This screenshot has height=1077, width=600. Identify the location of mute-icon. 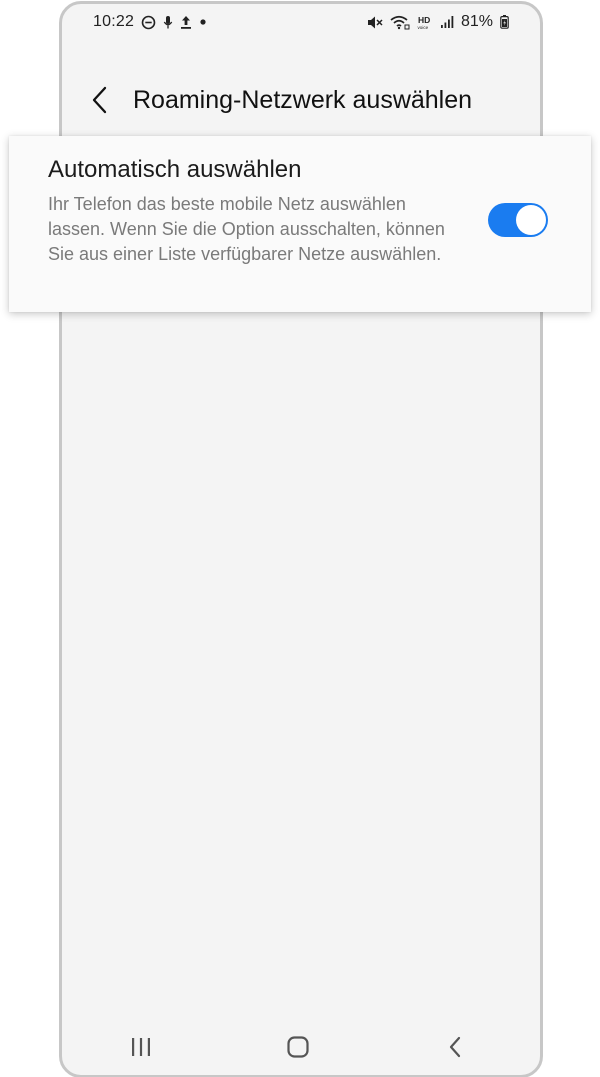
(375, 22).